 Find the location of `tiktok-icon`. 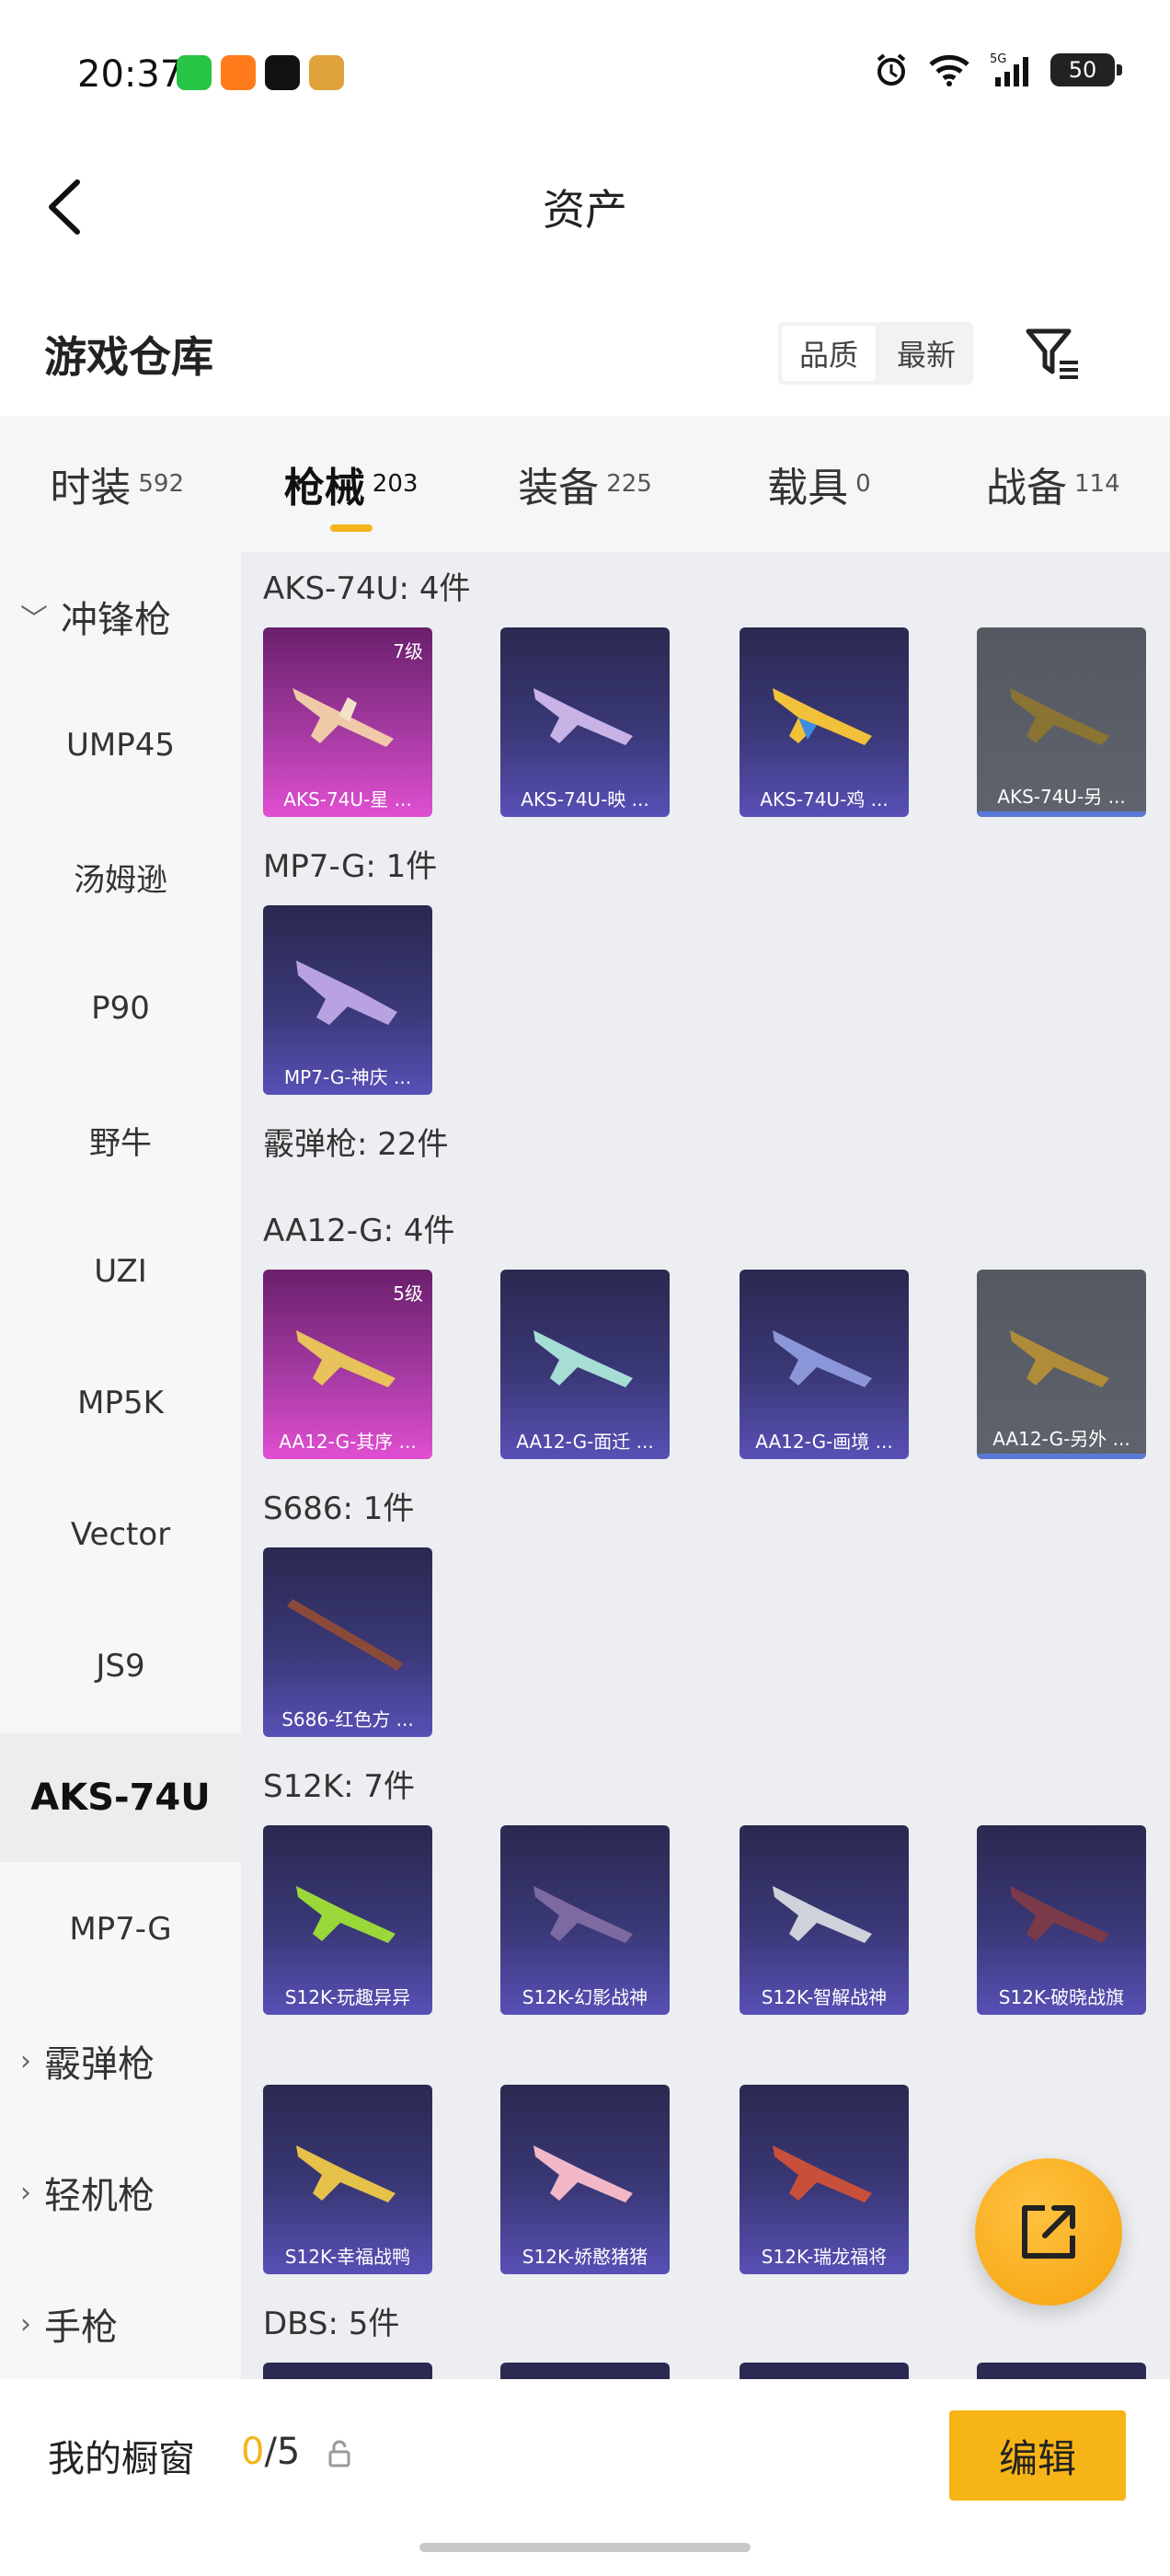

tiktok-icon is located at coordinates (282, 72).